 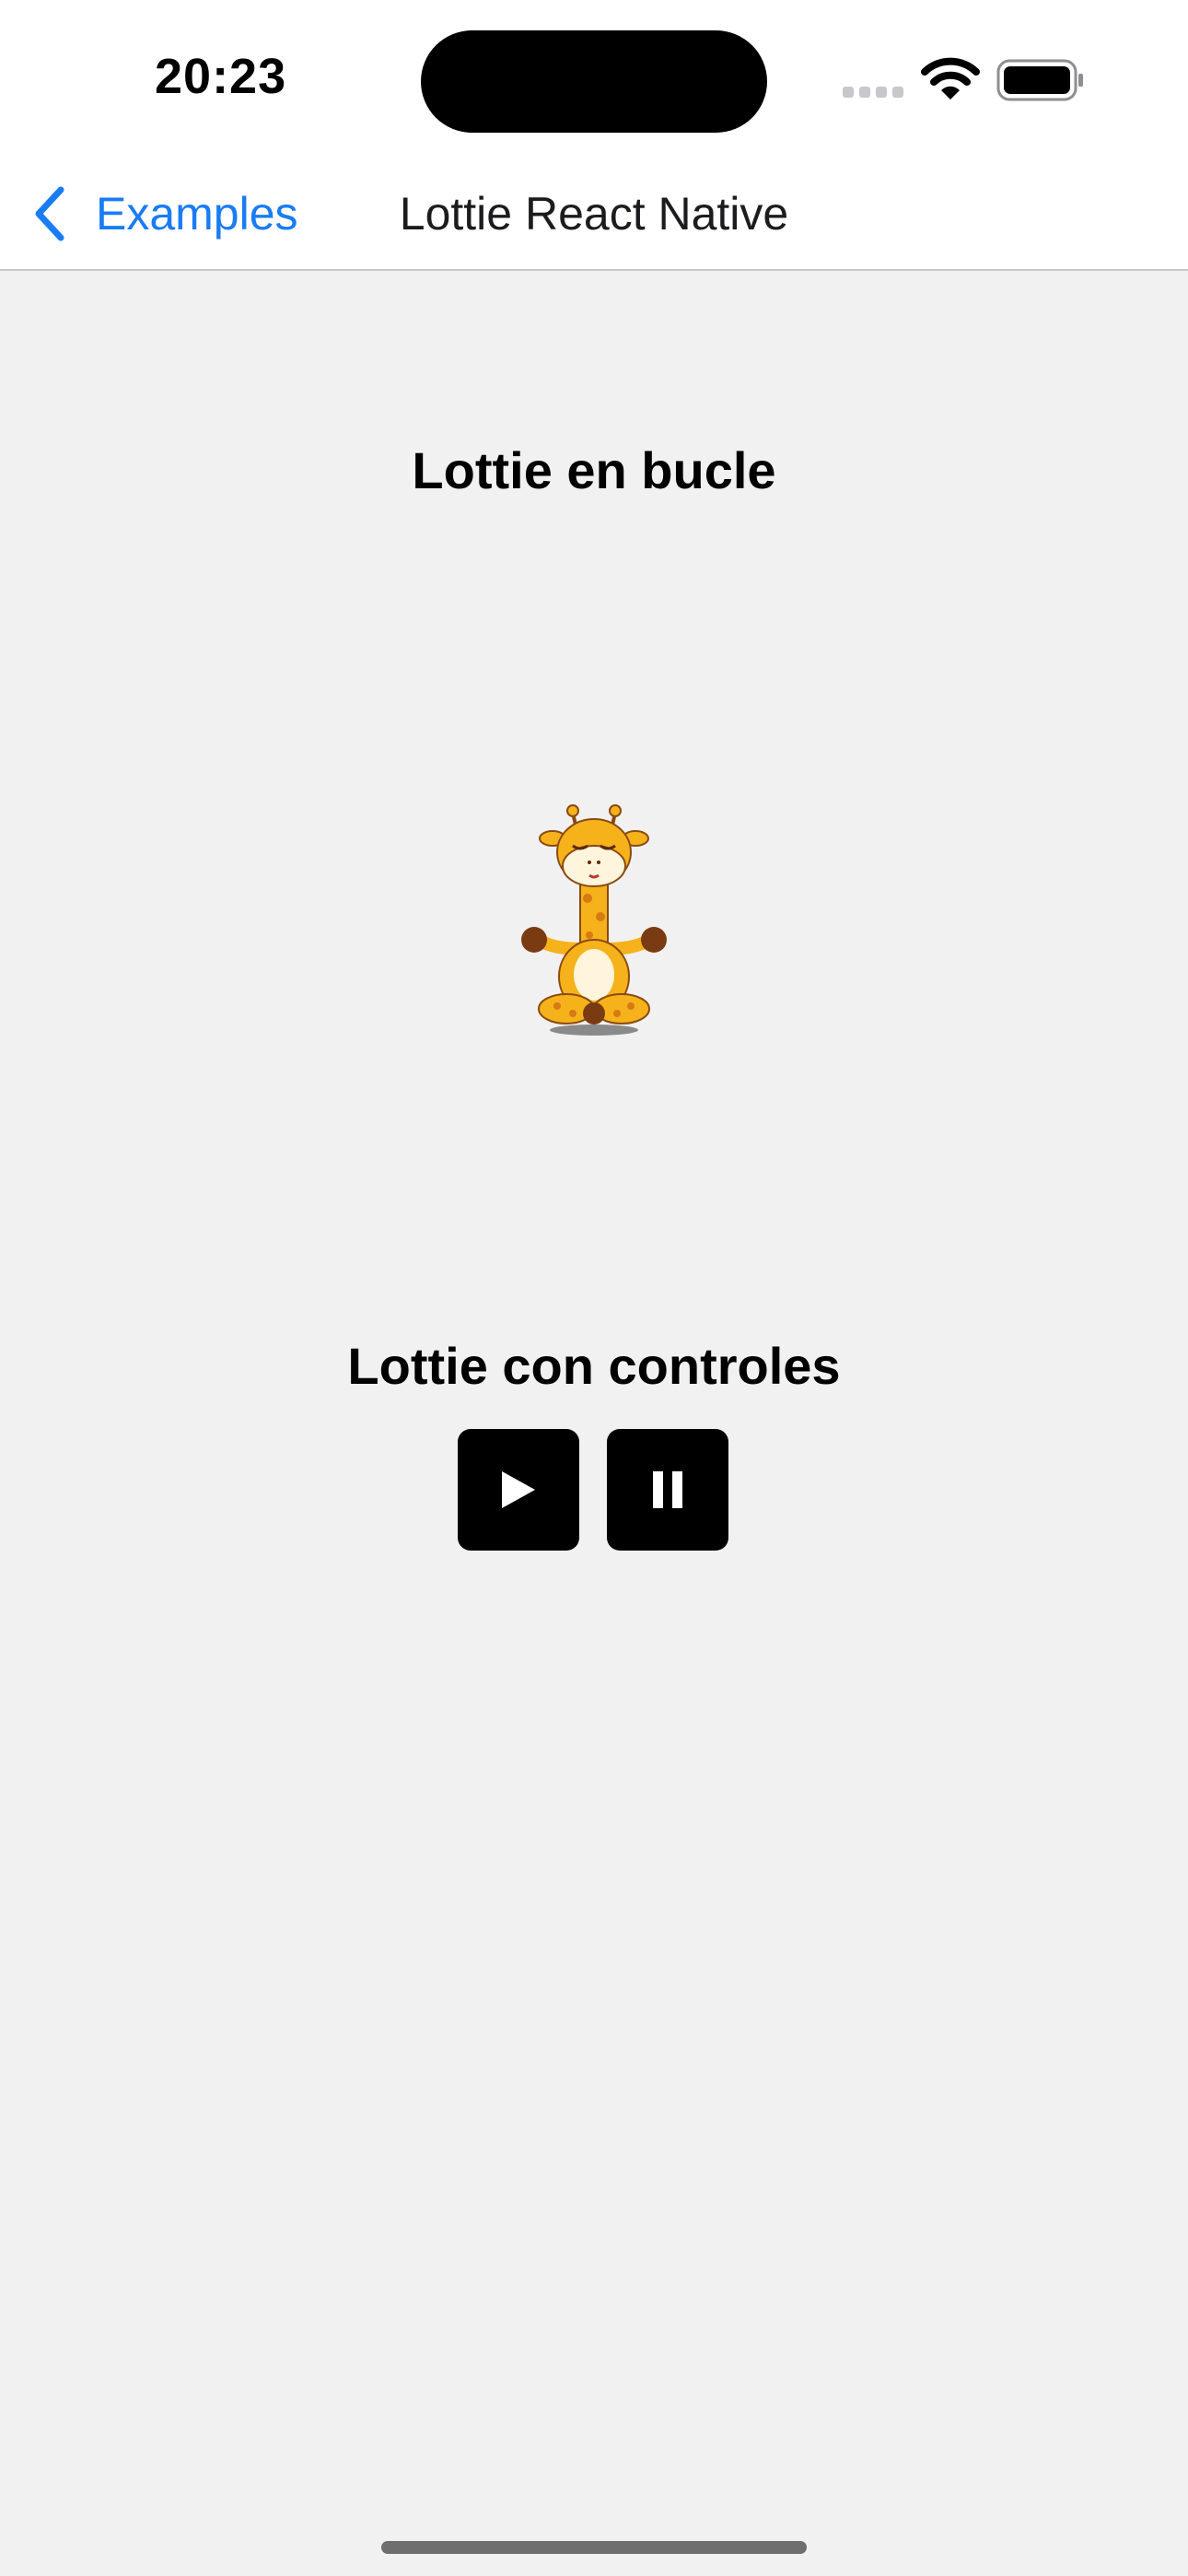 I want to click on controls-section-title: Lottie con controles, so click(x=594, y=1366).